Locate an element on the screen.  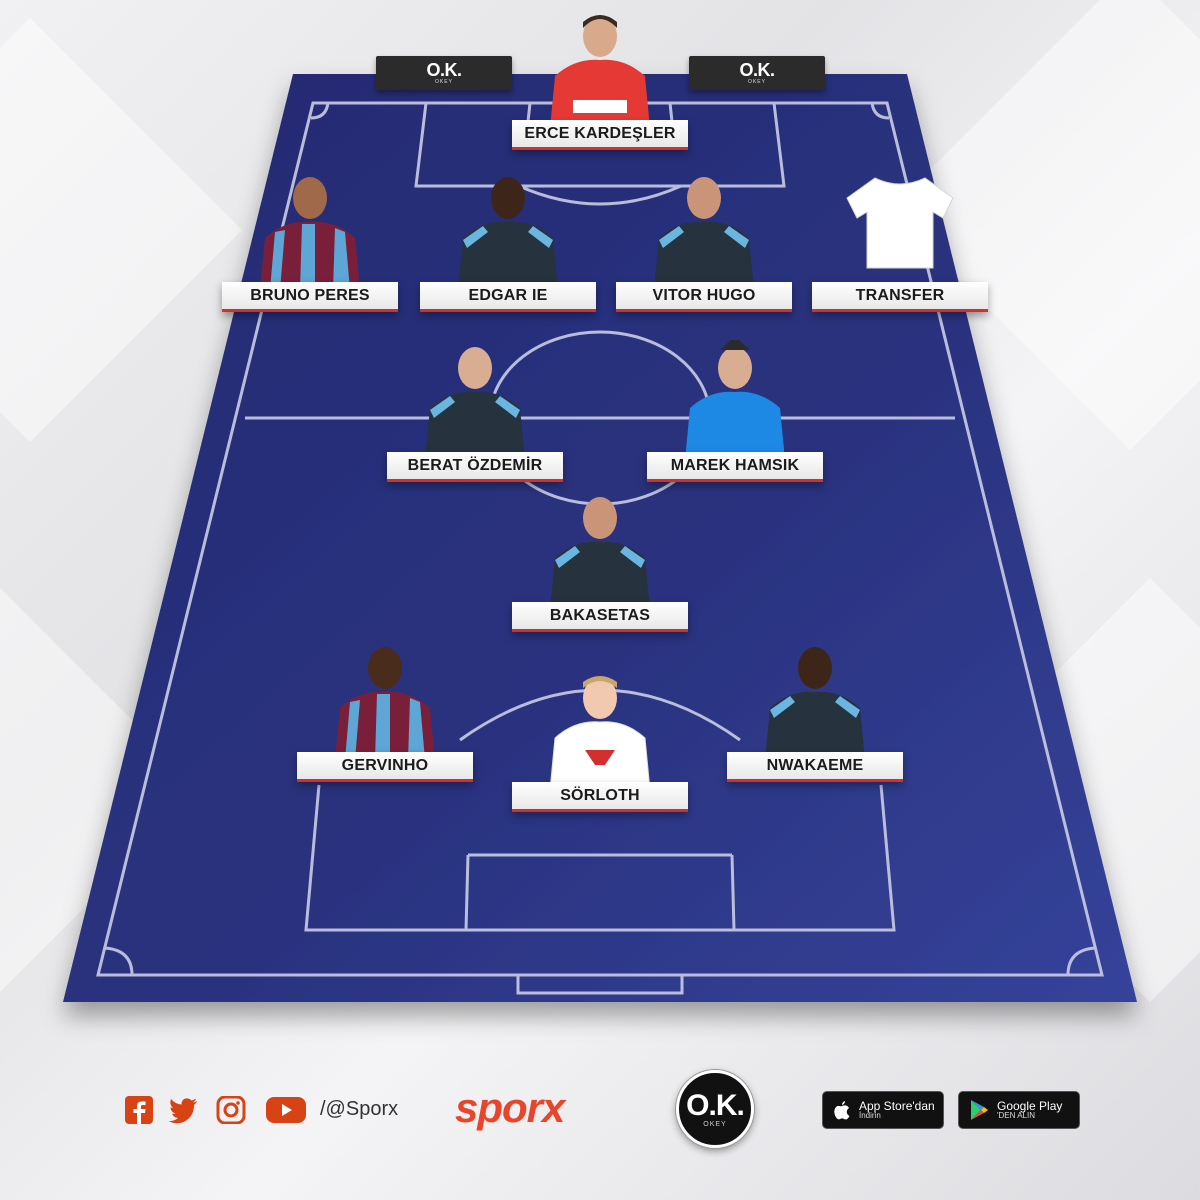
instagram-icon is located at coordinates (231, 1110).